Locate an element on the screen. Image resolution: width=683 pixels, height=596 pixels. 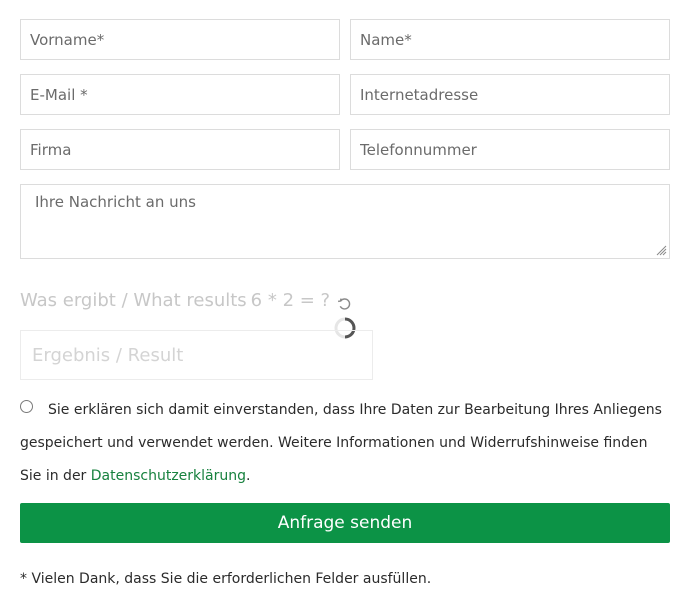
website-field-wrap is located at coordinates (510, 94).